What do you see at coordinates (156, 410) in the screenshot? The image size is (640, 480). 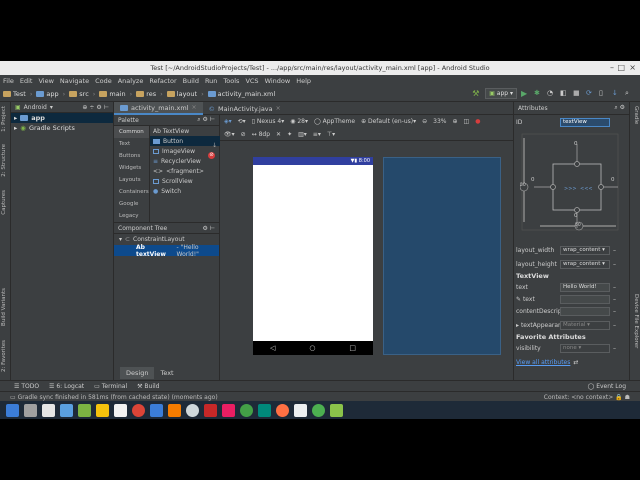 I see `terminal-app-icon` at bounding box center [156, 410].